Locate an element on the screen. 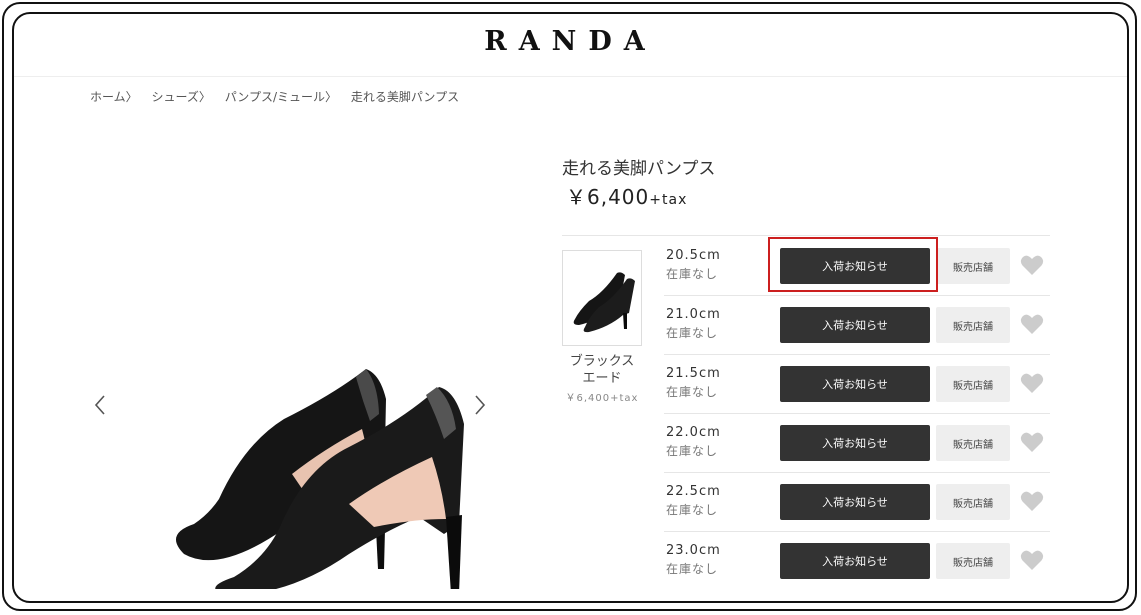 The height and width of the screenshot is (615, 1141). swatch-image is located at coordinates (604, 302).